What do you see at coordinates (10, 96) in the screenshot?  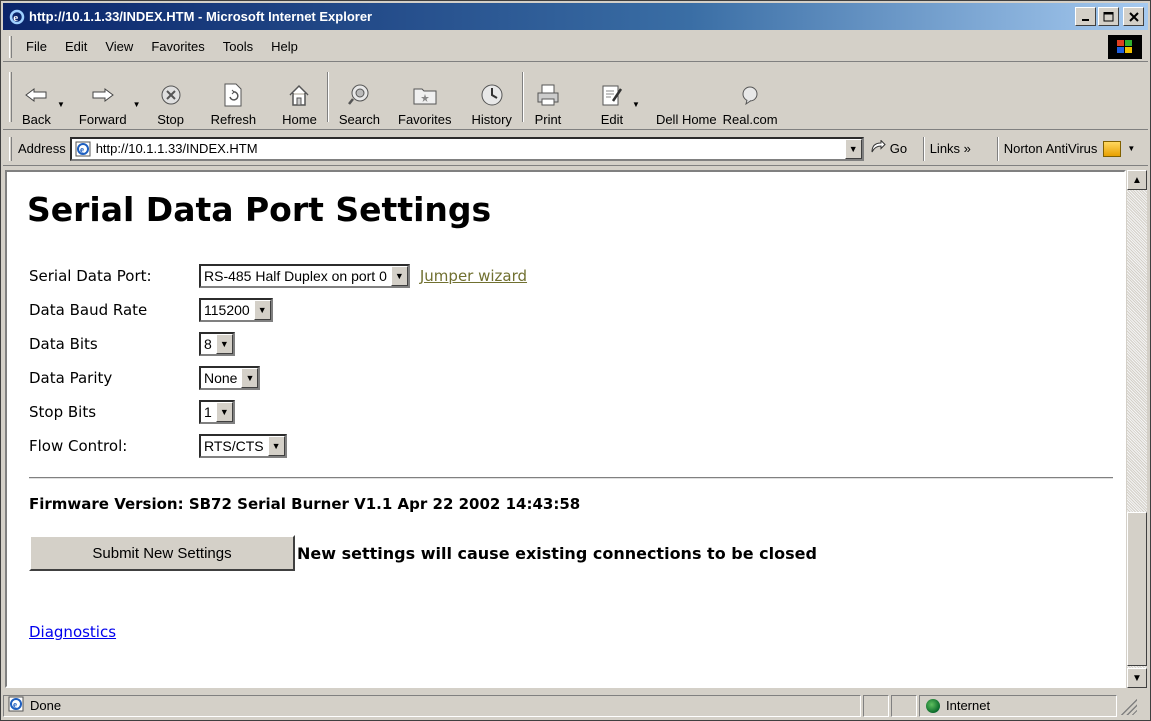 I see `toolbar-grip` at bounding box center [10, 96].